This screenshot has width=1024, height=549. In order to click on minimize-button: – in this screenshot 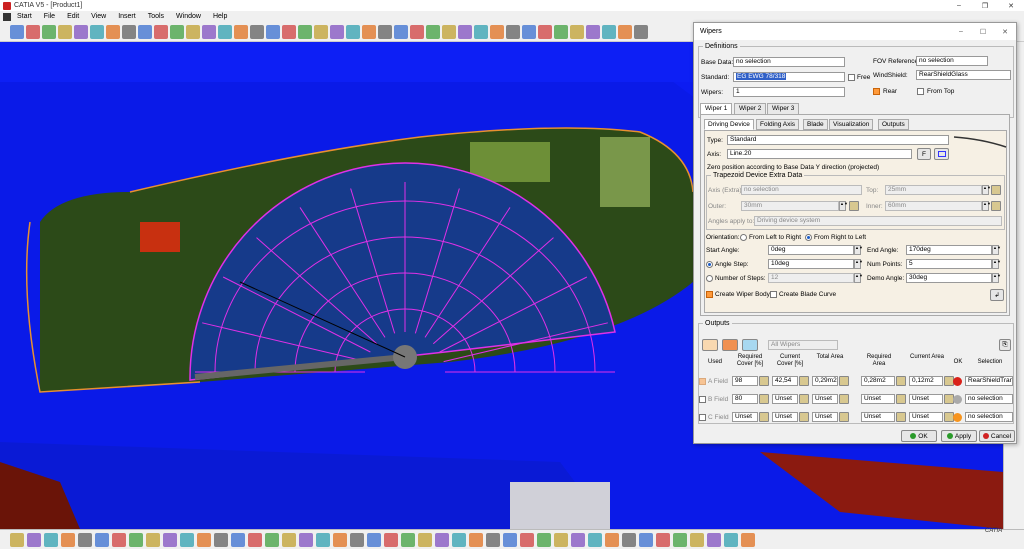, I will do `click(959, 5)`.